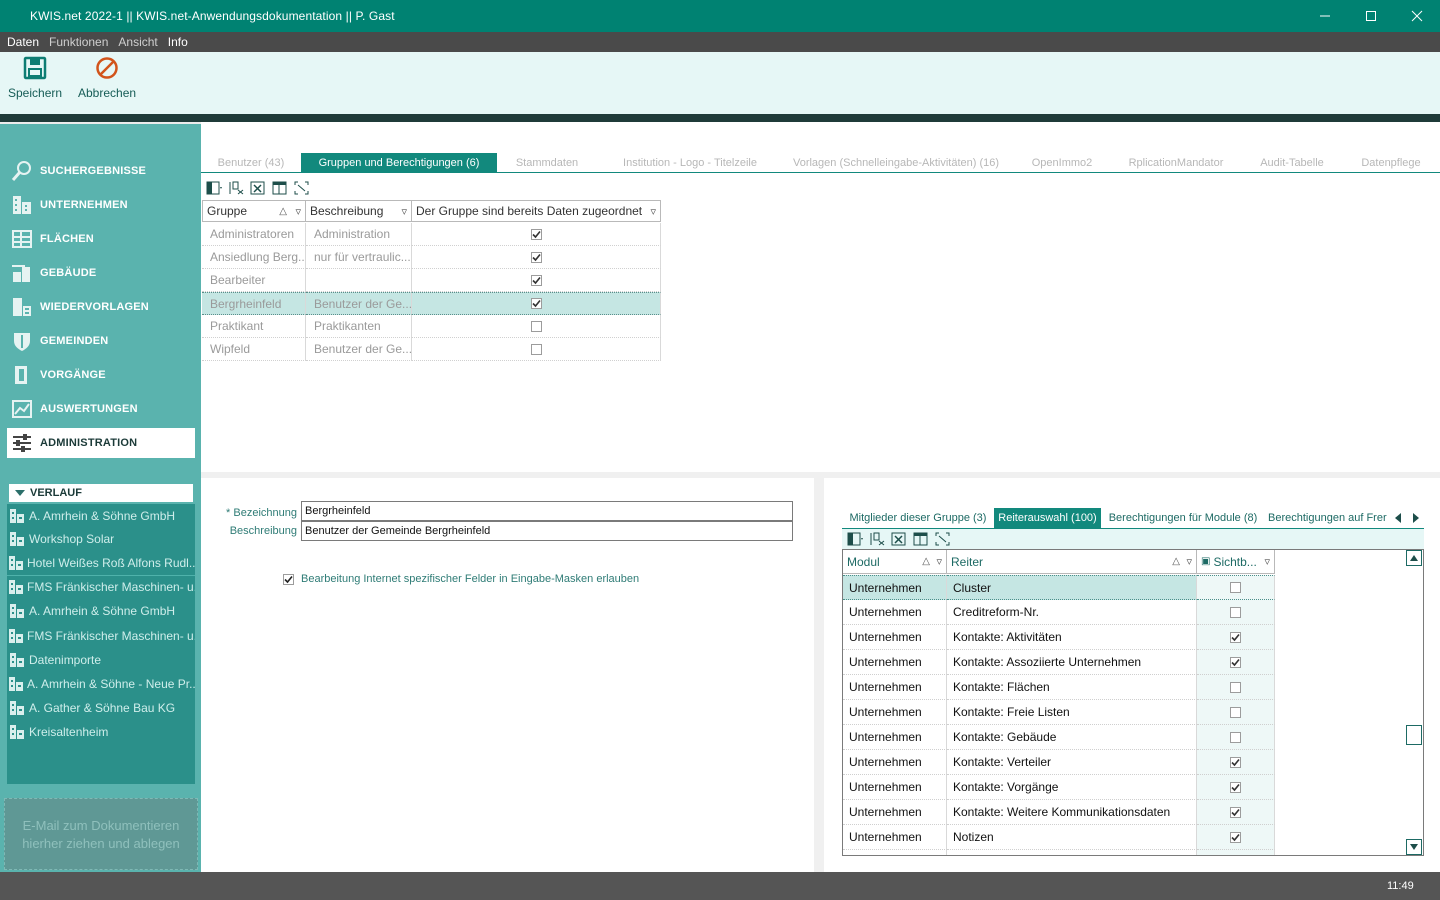  I want to click on subtab-module: Berechtigungen für Module (8), so click(1183, 518).